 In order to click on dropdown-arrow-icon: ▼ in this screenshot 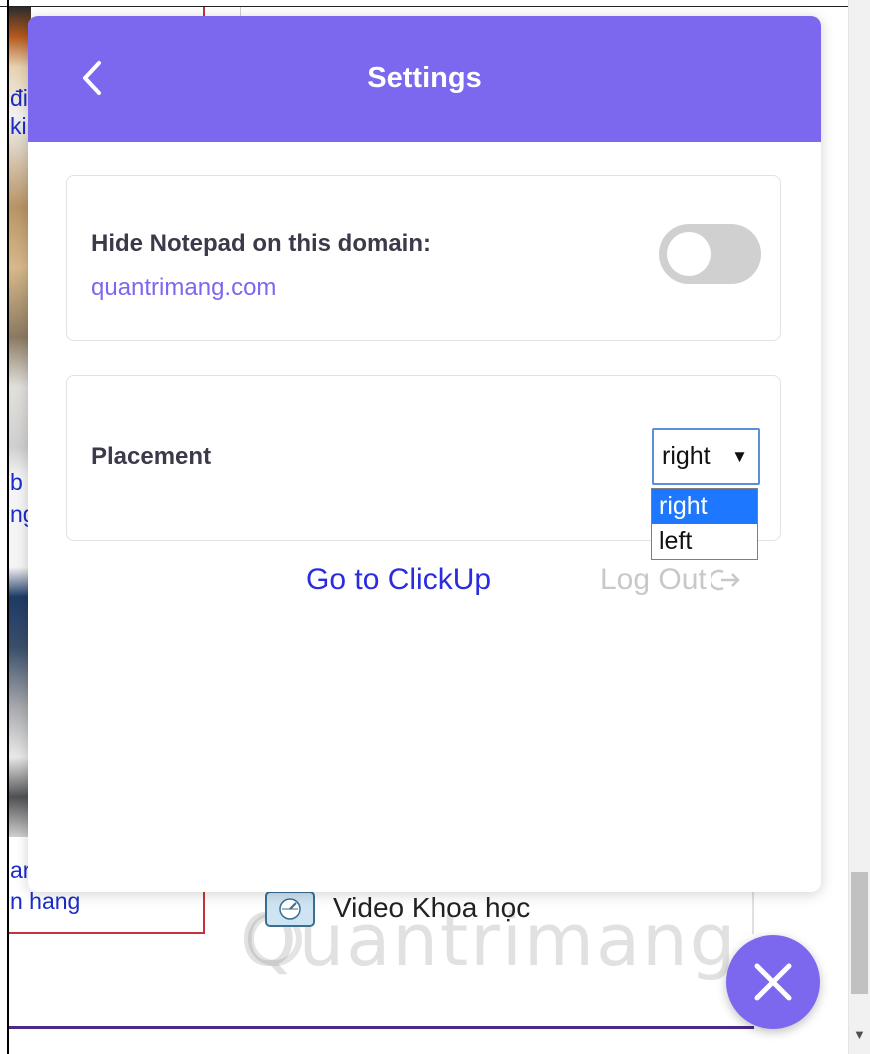, I will do `click(739, 456)`.